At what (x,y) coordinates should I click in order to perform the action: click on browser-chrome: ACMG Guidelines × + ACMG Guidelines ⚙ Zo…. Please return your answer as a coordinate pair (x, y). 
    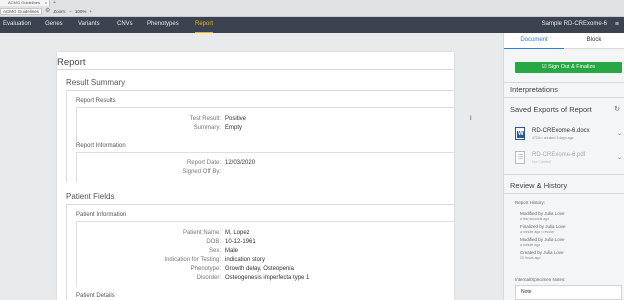
    Looking at the image, I should click on (312, 8).